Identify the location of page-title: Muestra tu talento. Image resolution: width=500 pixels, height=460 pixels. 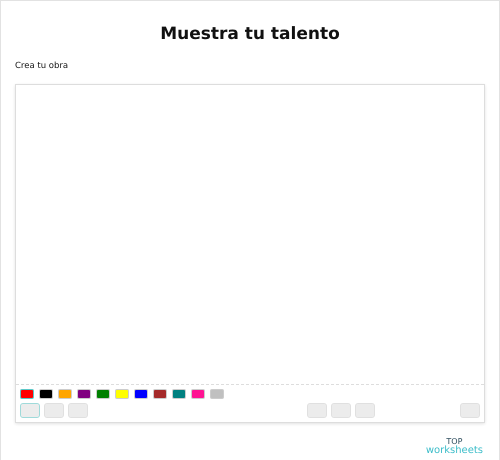
(250, 34).